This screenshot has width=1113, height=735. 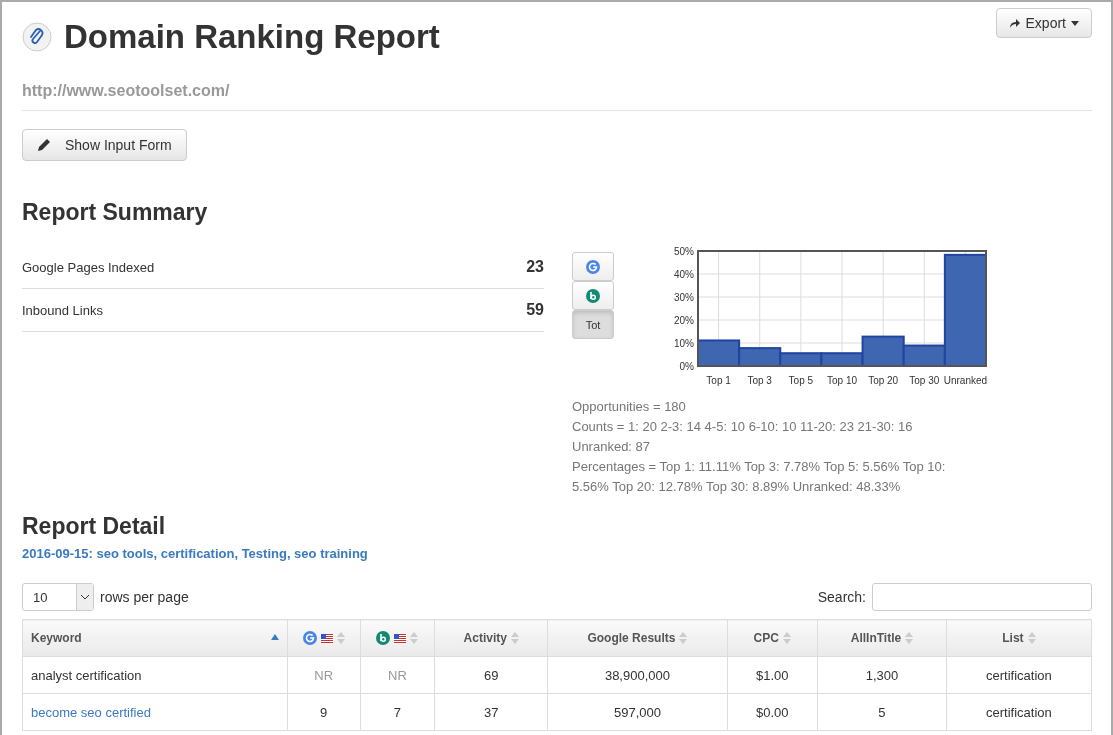 What do you see at coordinates (252, 37) in the screenshot?
I see `page-title: Domain Ranking Report` at bounding box center [252, 37].